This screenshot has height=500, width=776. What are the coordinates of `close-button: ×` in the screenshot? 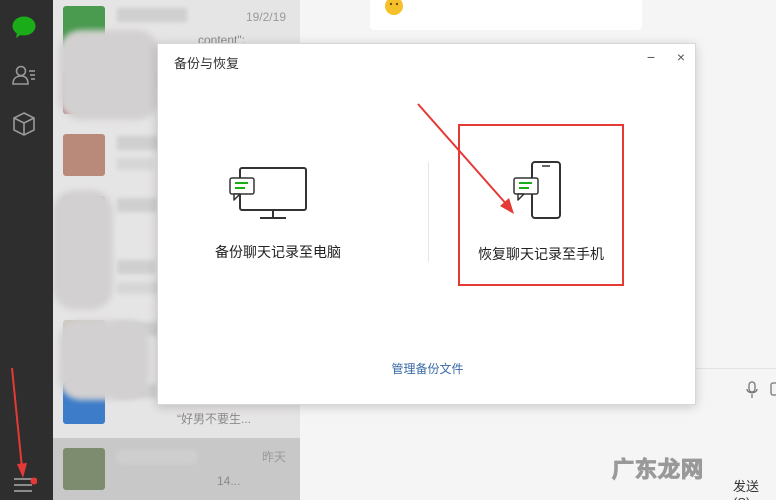 It's located at (681, 57).